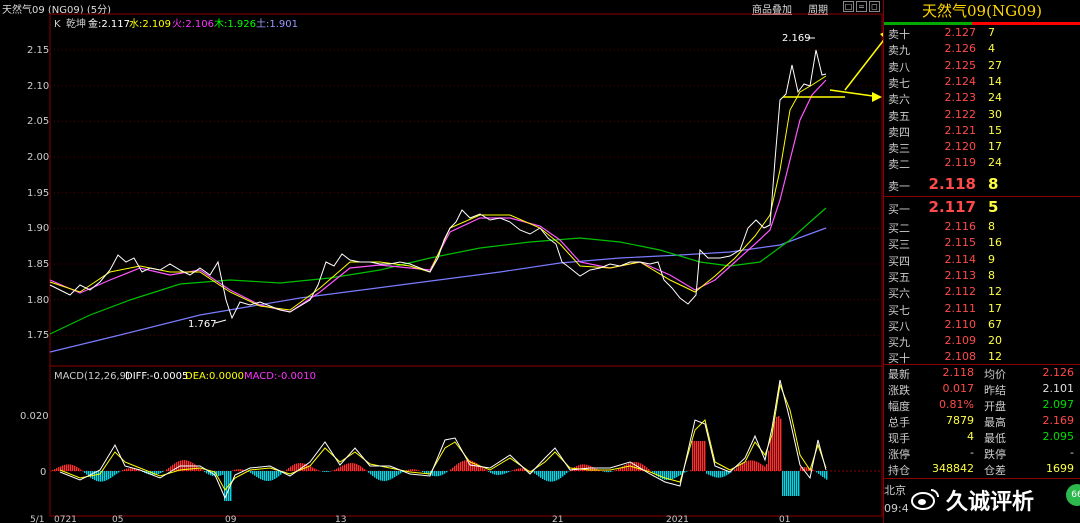 Image resolution: width=1080 pixels, height=523 pixels. Describe the element at coordinates (995, 292) in the screenshot. I see `bid-volume: 12` at that location.